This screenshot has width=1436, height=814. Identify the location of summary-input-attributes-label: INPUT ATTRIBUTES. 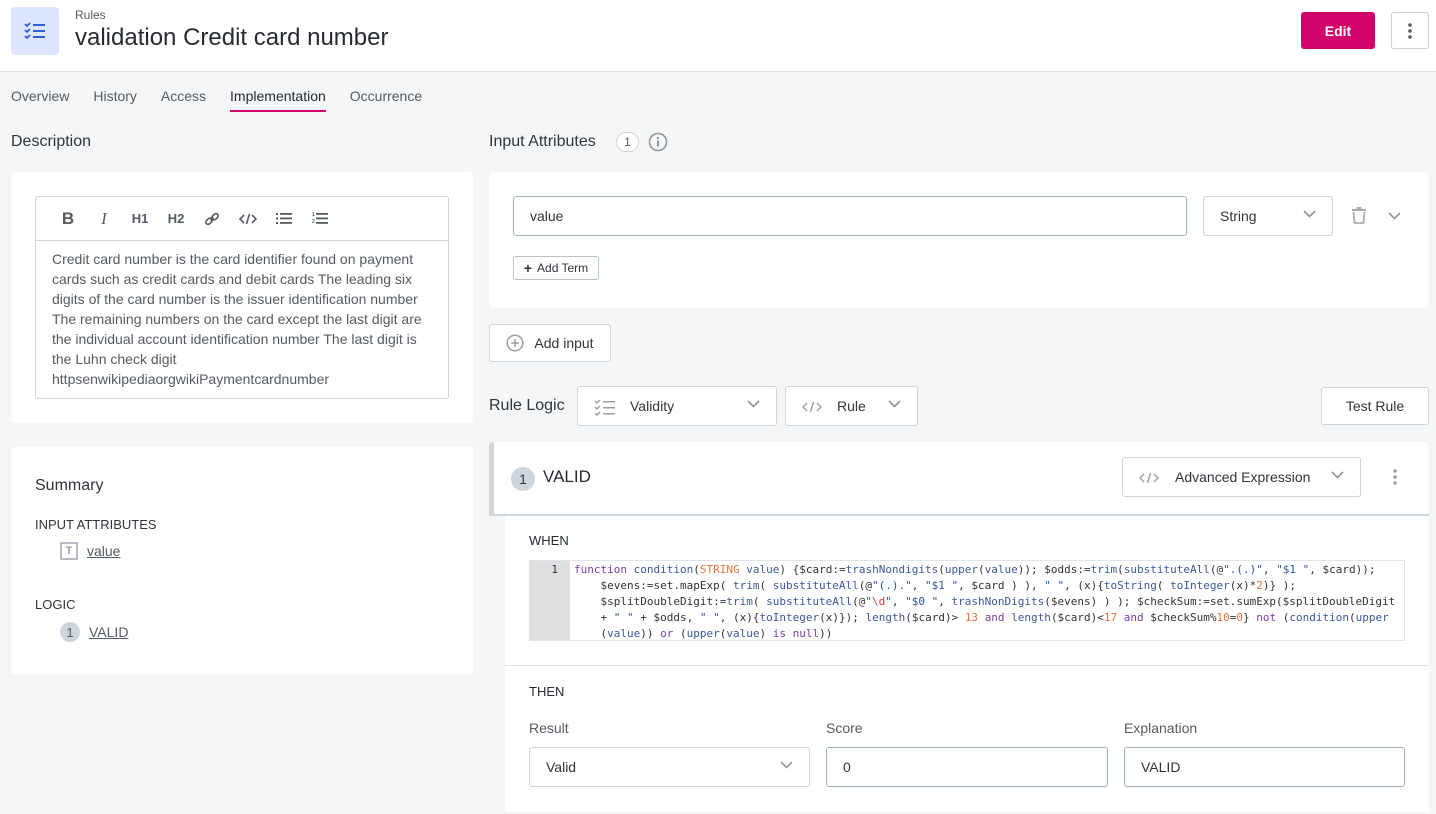
(96, 524).